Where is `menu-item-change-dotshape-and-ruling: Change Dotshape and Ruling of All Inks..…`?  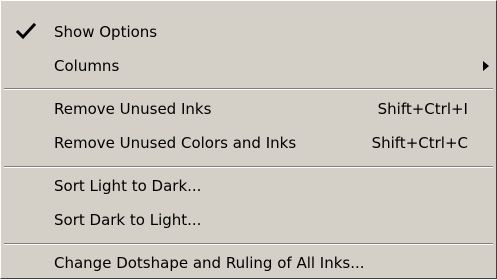
menu-item-change-dotshape-and-ruling: Change Dotshape and Ruling of All Inks..… is located at coordinates (248, 263).